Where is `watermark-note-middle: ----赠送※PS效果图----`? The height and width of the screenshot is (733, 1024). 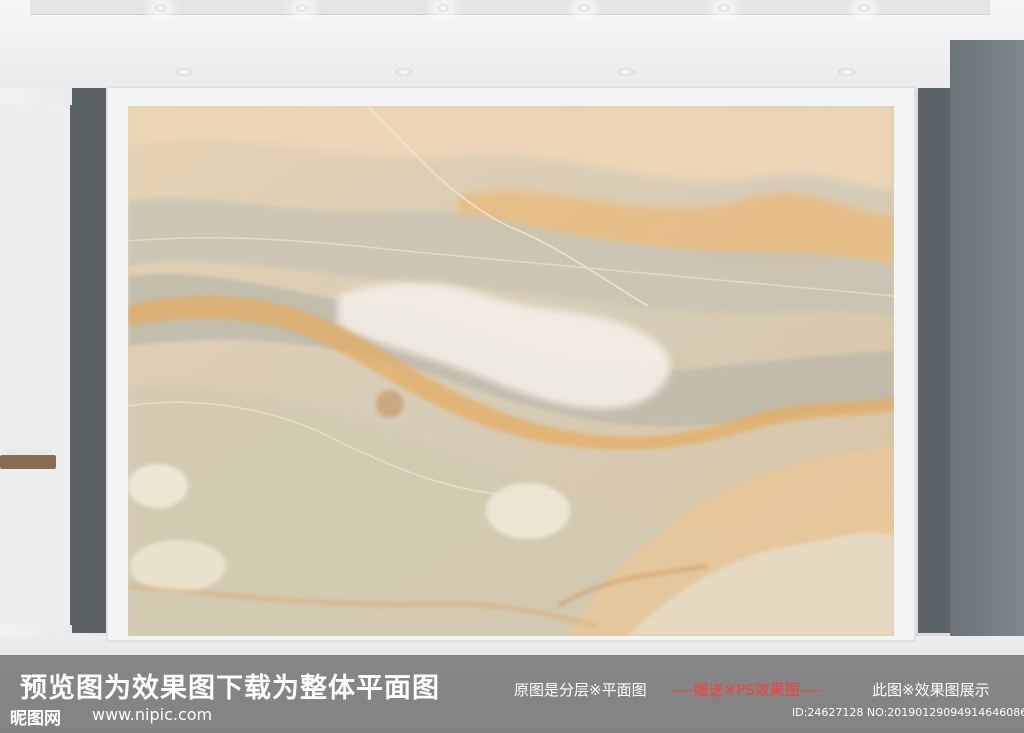 watermark-note-middle: ----赠送※PS效果图---- is located at coordinates (747, 690).